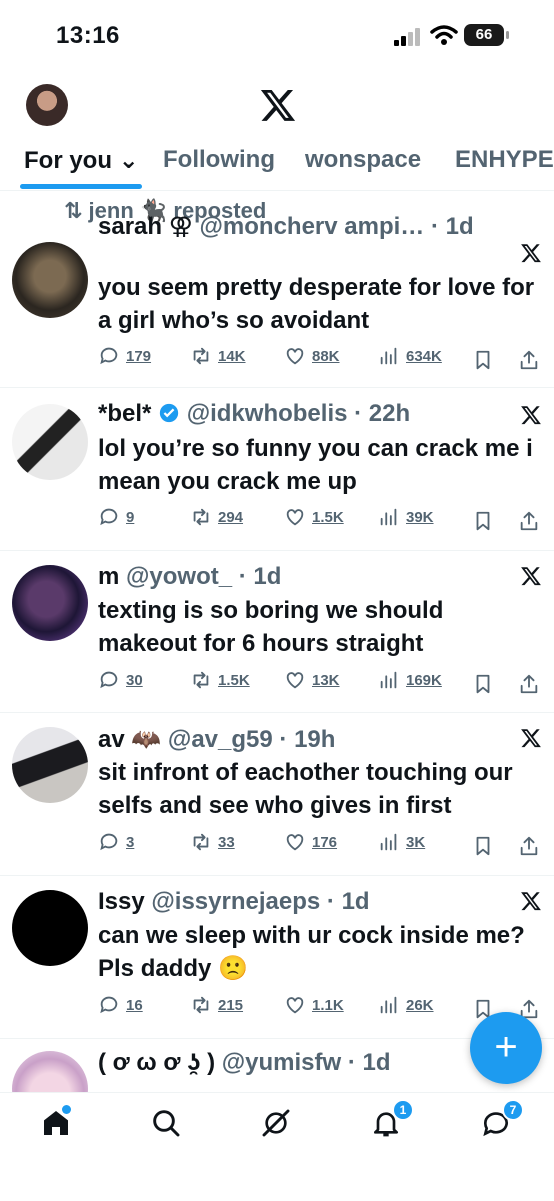  Describe the element at coordinates (401, 842) in the screenshot. I see `views-button: 3K` at that location.